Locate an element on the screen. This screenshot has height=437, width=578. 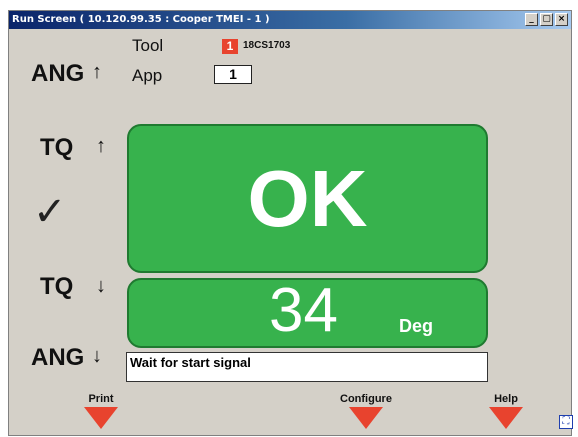
help-label: Help is located at coordinates (506, 399).